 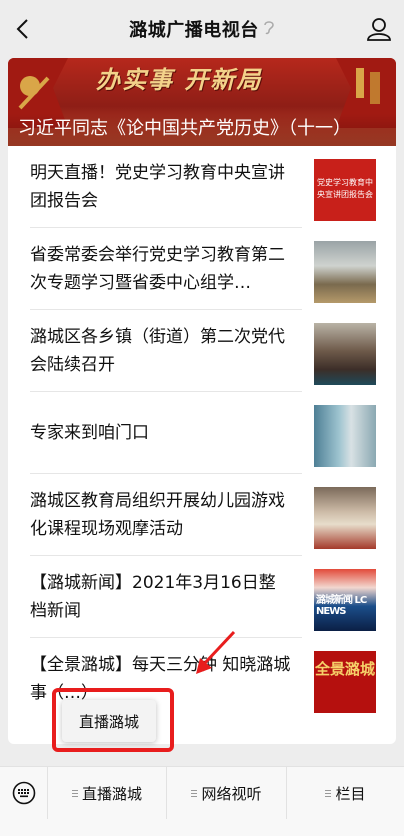 What do you see at coordinates (194, 30) in the screenshot?
I see `page-title: 潞城广播电视台` at bounding box center [194, 30].